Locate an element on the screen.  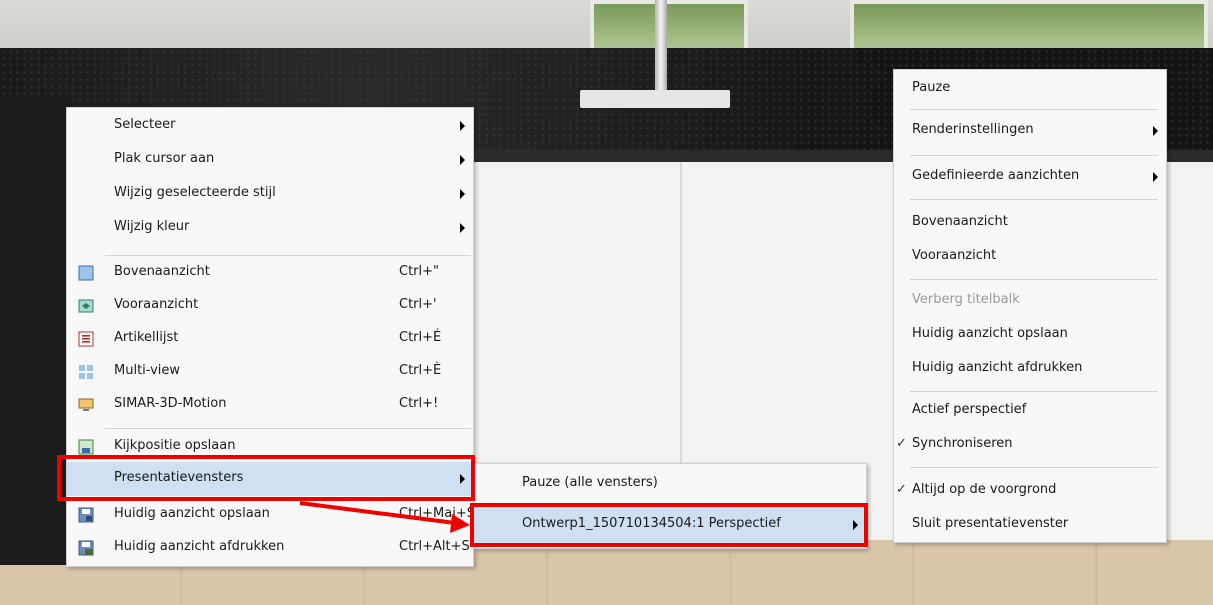
annotation-arrow is located at coordinates (384, 517).